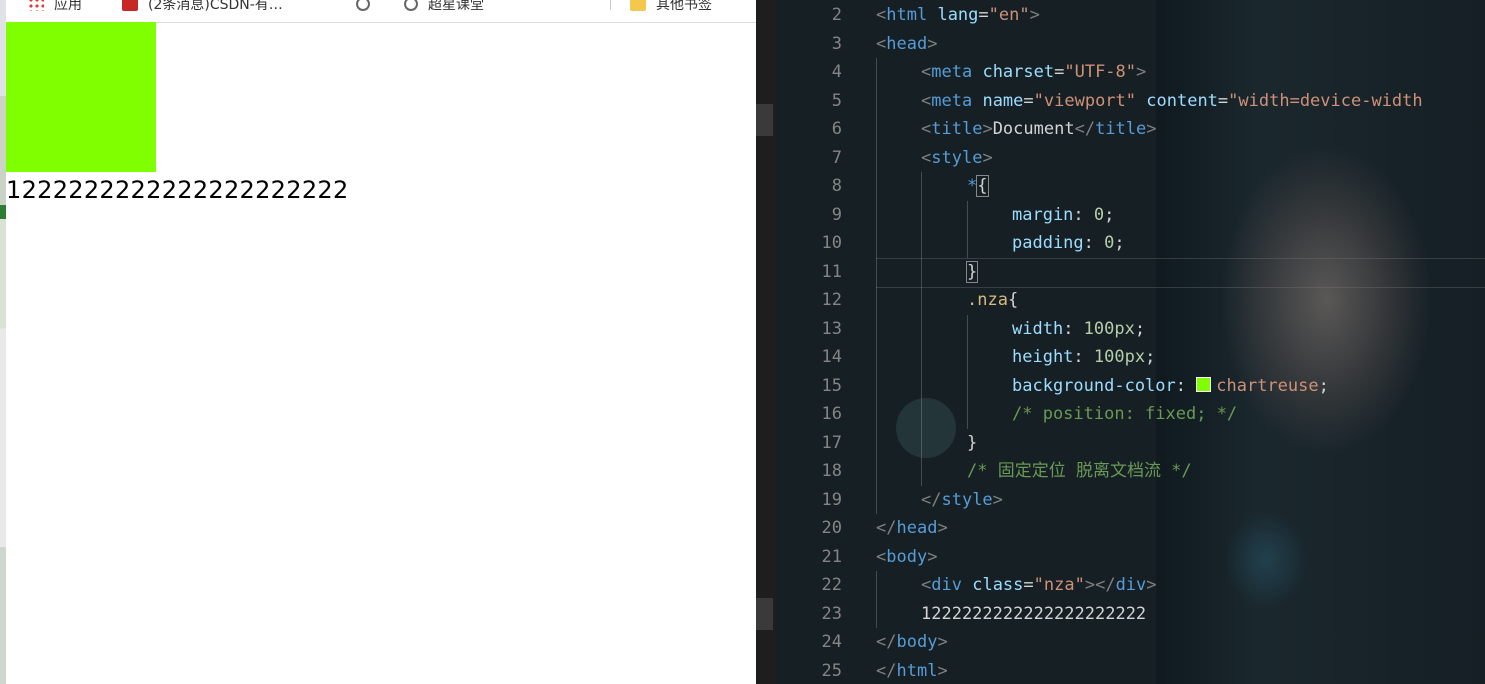 Image resolution: width=1485 pixels, height=684 pixels. I want to click on code-line: height: 100px;, so click(1084, 357).